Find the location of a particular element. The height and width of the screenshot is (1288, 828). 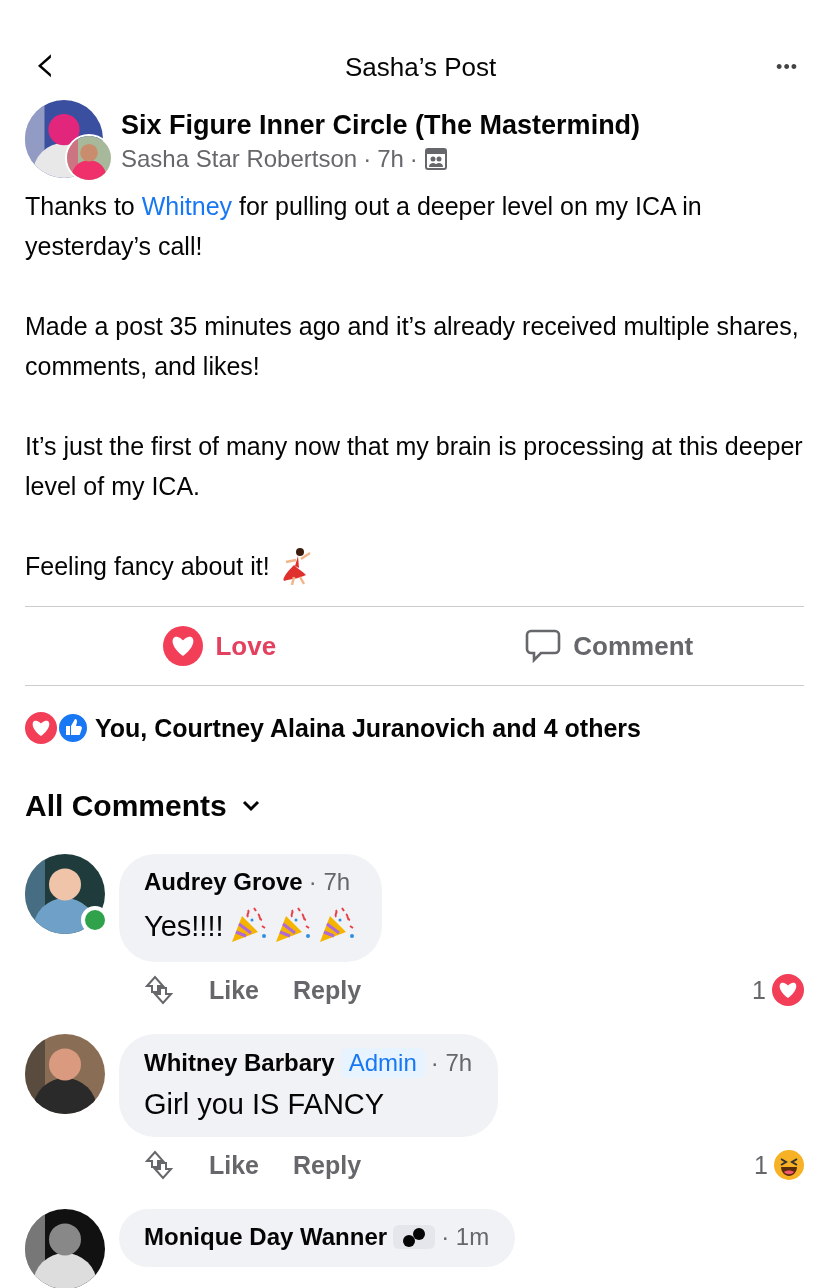

comments-filter: All Comments is located at coordinates (143, 806).